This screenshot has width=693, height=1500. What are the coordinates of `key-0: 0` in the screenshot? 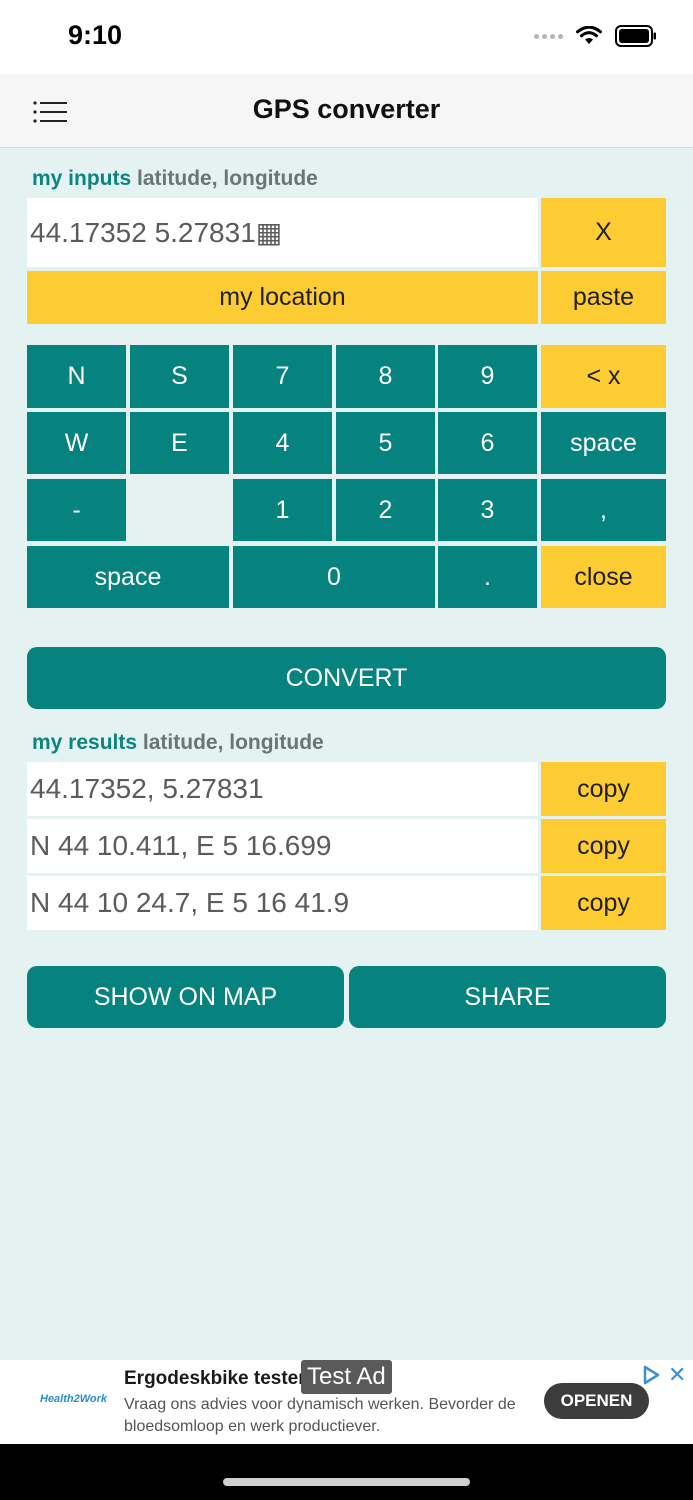 It's located at (334, 577).